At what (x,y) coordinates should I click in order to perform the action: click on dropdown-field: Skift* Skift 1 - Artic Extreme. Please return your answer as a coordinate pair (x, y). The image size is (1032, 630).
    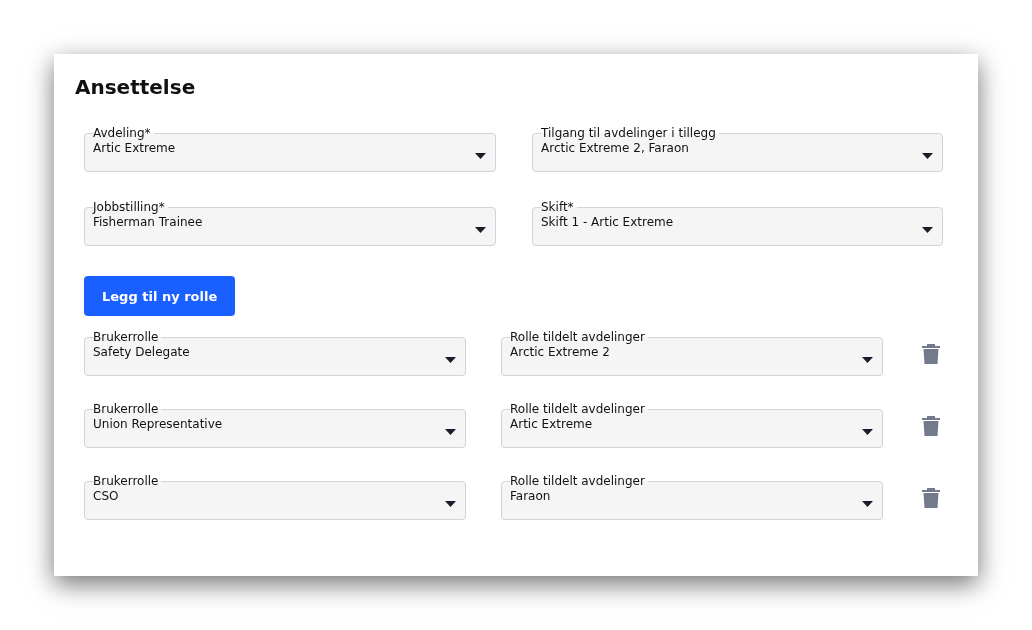
    Looking at the image, I should click on (737, 223).